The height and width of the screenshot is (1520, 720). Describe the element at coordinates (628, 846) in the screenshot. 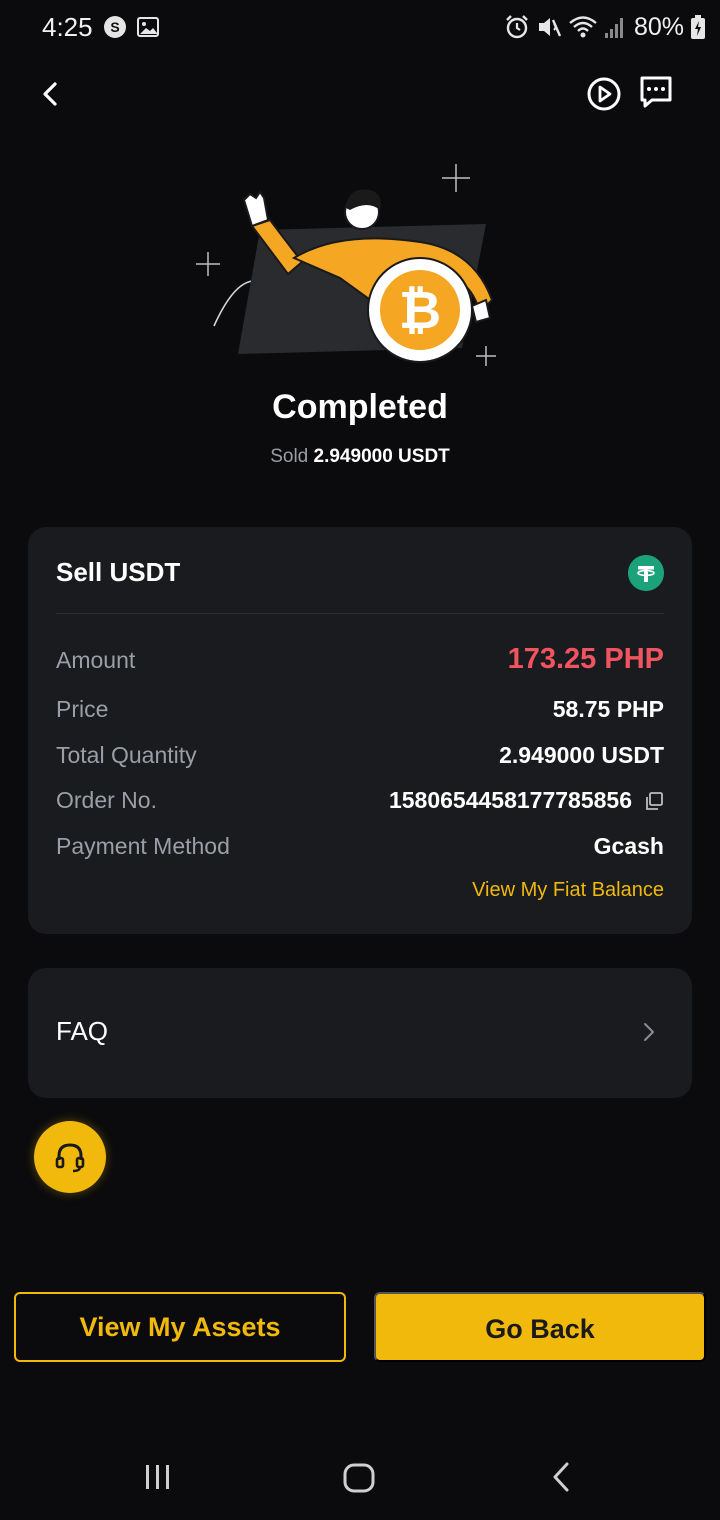

I see `payment-method-value: Gcash` at that location.